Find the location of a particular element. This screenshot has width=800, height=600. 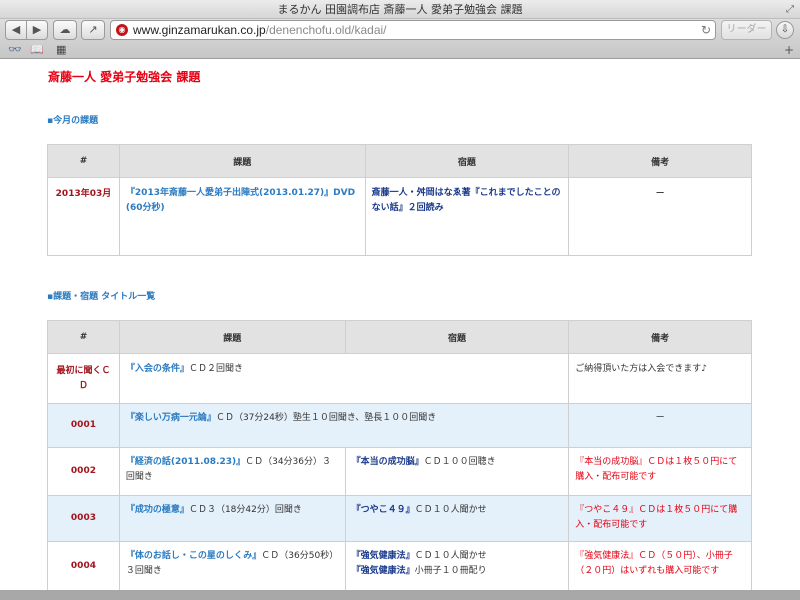

bookmarks-icon: 📖 is located at coordinates (37, 50).